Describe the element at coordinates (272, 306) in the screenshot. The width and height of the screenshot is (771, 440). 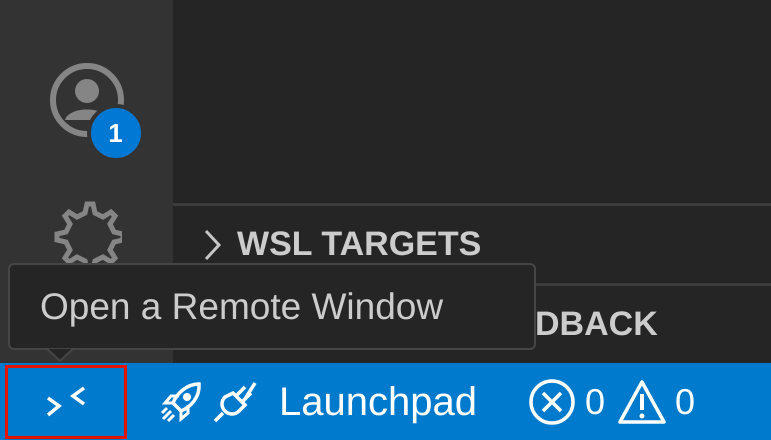
I see `tooltip: Open a Remote Window` at that location.